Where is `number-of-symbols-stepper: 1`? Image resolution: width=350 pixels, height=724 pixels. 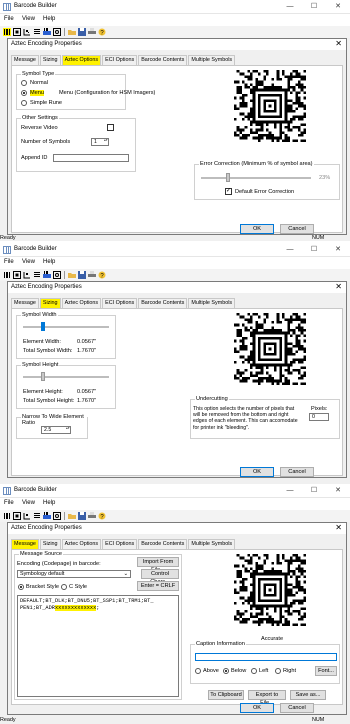 number-of-symbols-stepper: 1 is located at coordinates (100, 142).